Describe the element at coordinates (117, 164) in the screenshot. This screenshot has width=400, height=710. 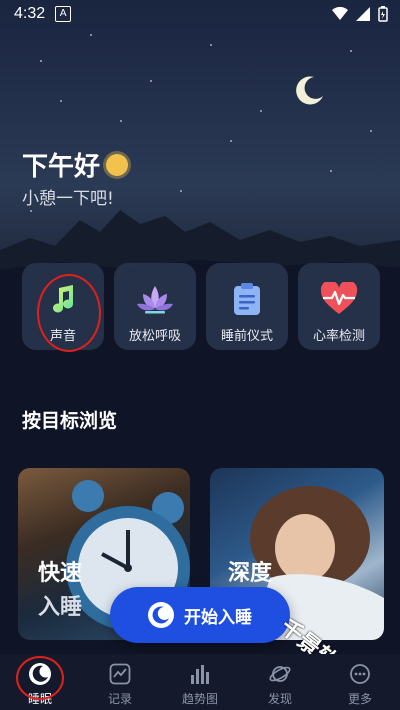
I see `sun-icon` at that location.